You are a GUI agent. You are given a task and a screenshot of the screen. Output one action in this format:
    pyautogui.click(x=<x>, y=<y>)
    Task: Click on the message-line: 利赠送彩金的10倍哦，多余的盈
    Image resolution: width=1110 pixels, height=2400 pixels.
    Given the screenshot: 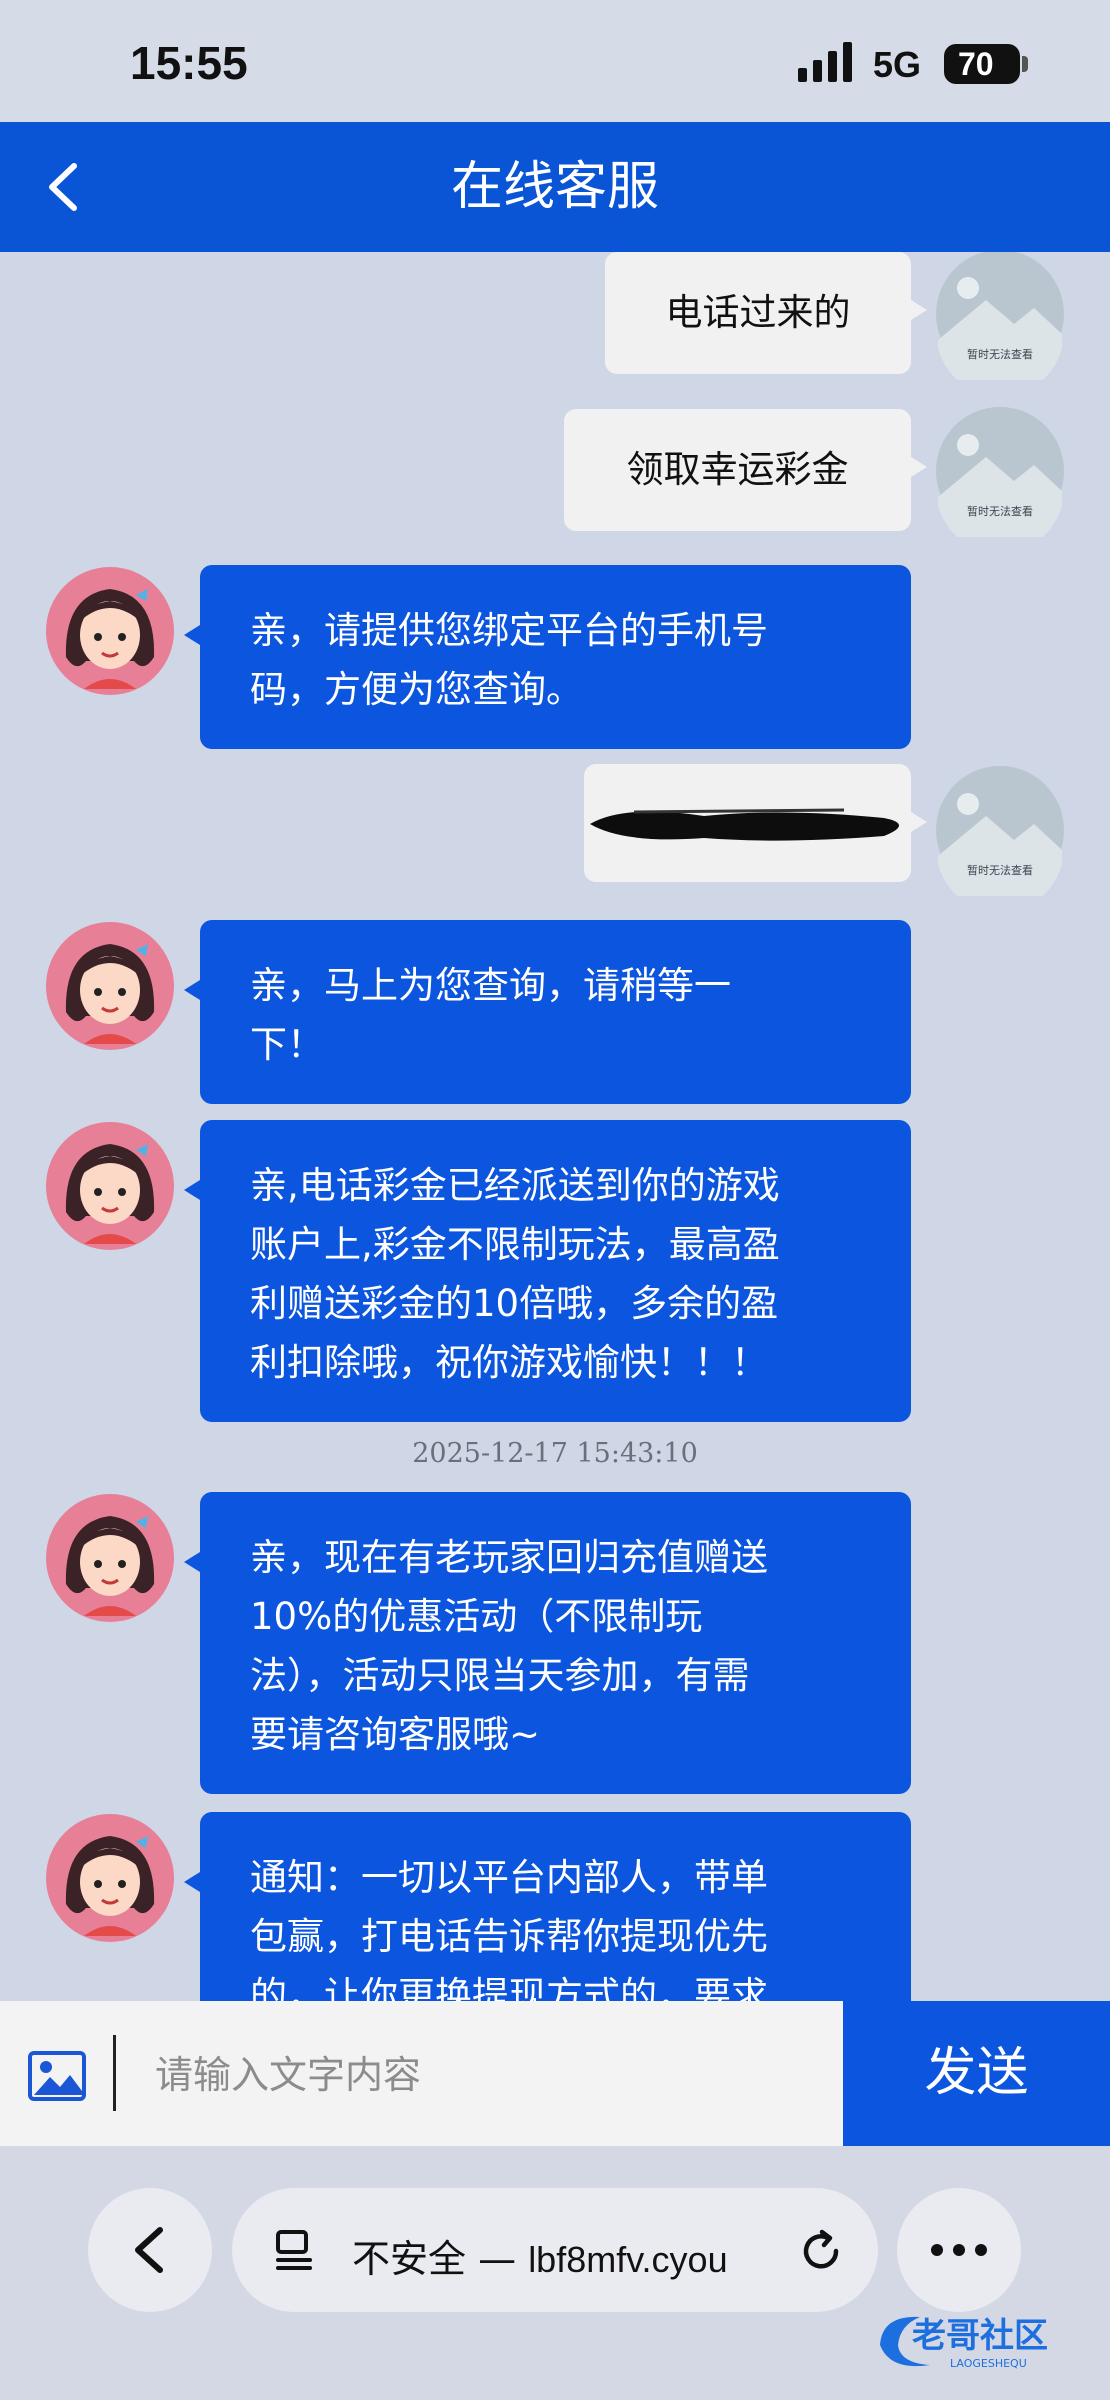 What is the action you would take?
    pyautogui.click(x=514, y=1303)
    